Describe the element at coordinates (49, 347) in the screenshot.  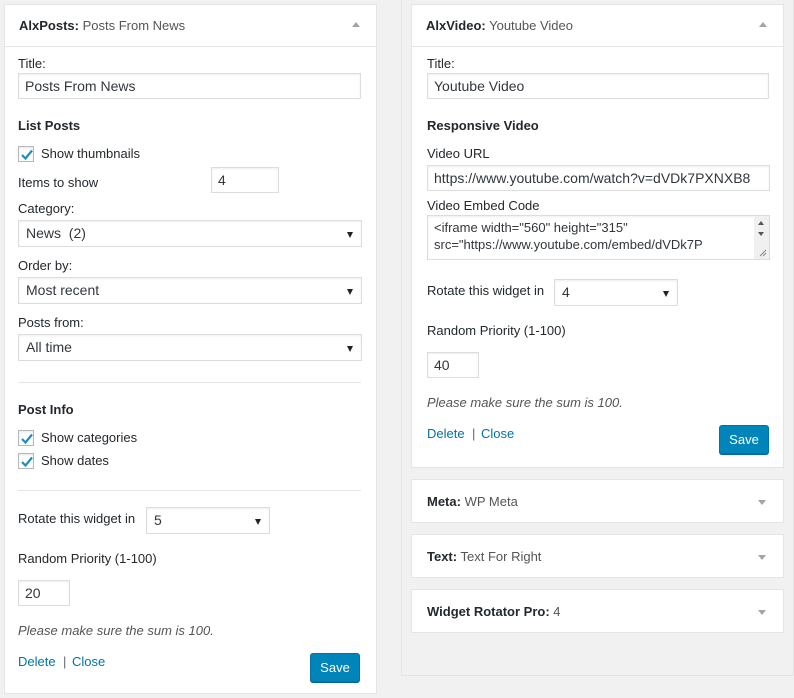
I see `posts-from-value: All time` at that location.